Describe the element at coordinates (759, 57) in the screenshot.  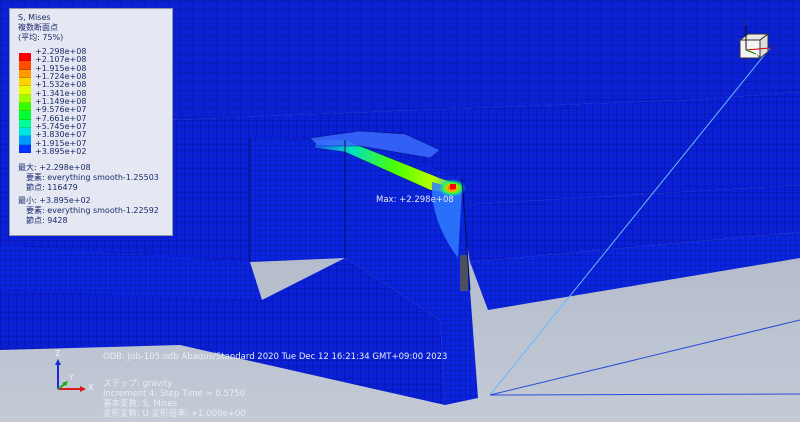
I see `view-cube-y-label: Y` at that location.